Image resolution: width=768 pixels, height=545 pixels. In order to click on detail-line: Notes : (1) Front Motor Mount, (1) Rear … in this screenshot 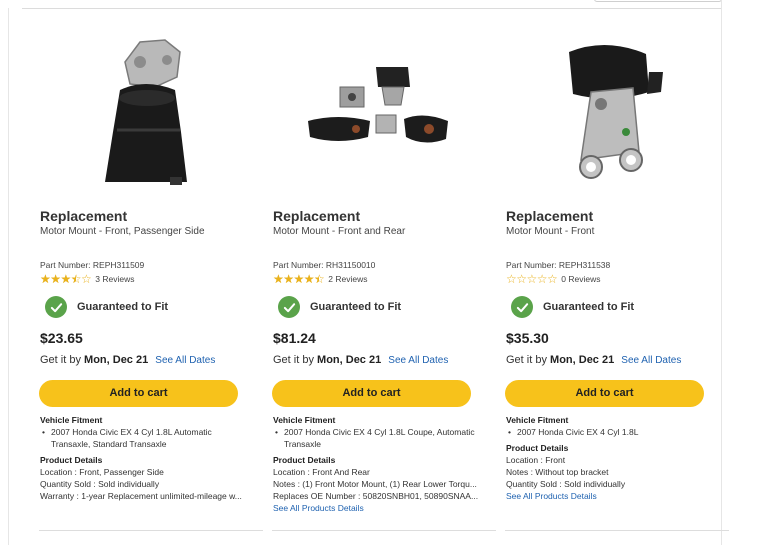, I will do `click(375, 484)`.